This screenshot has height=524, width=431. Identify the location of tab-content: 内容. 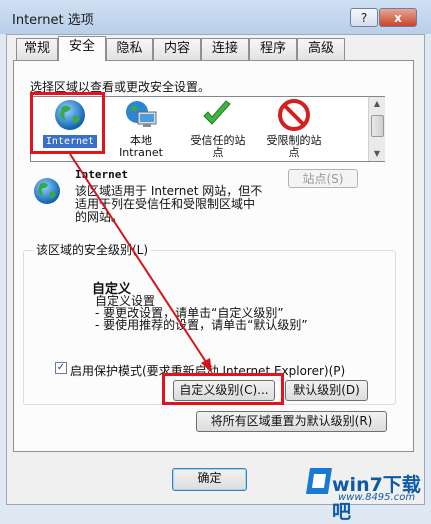
(177, 49).